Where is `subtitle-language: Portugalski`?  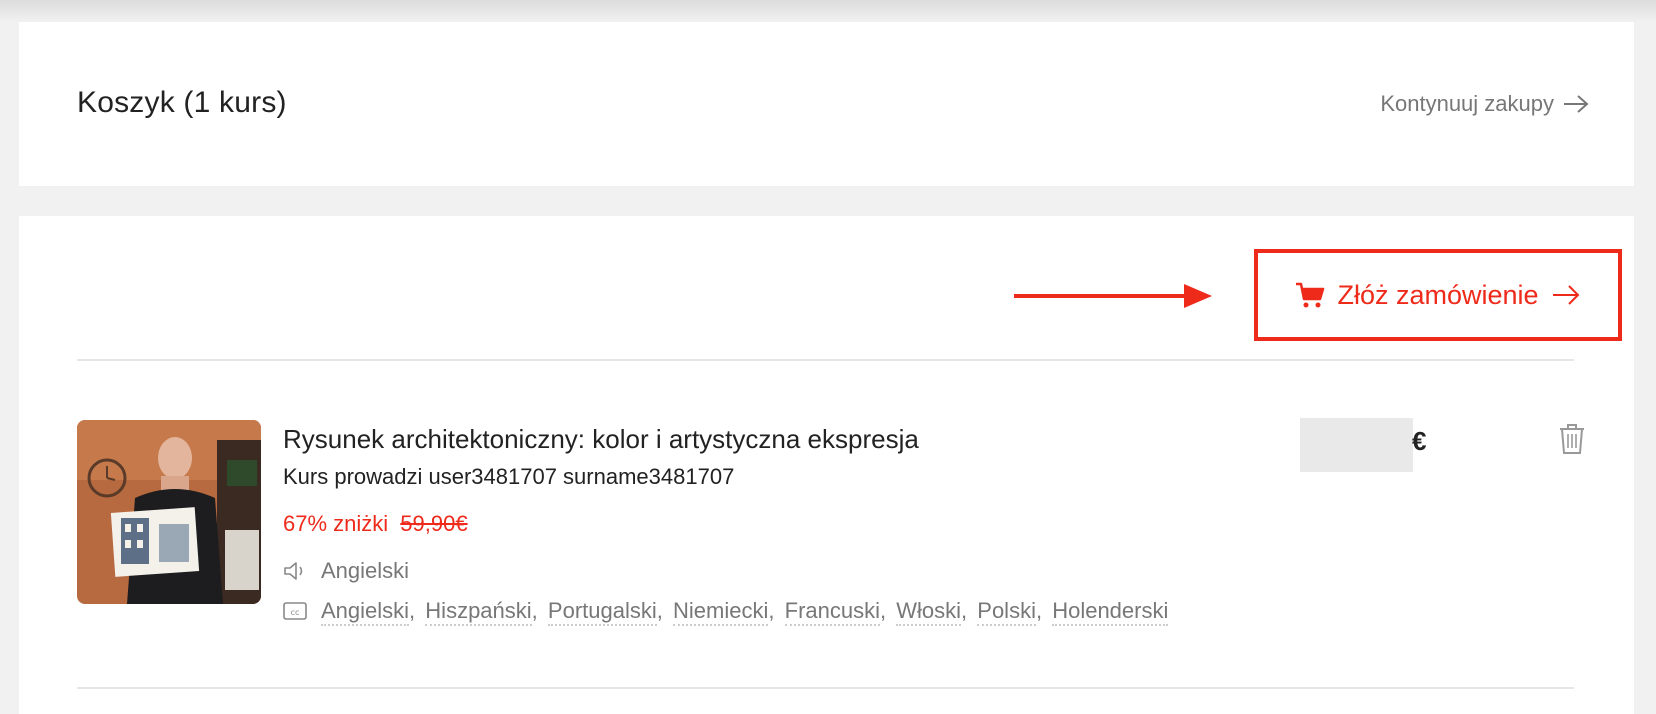 subtitle-language: Portugalski is located at coordinates (602, 612).